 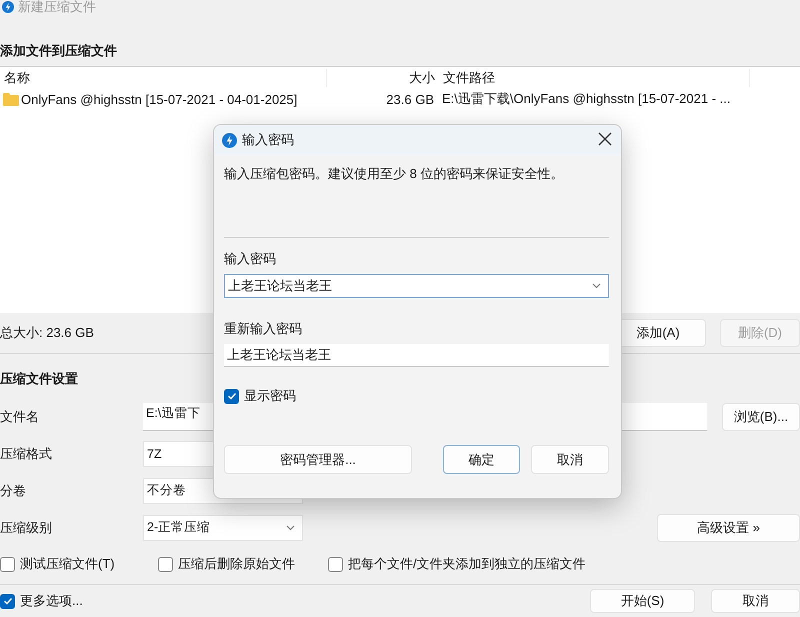 What do you see at coordinates (26, 453) in the screenshot?
I see `field-label: 压缩格式` at bounding box center [26, 453].